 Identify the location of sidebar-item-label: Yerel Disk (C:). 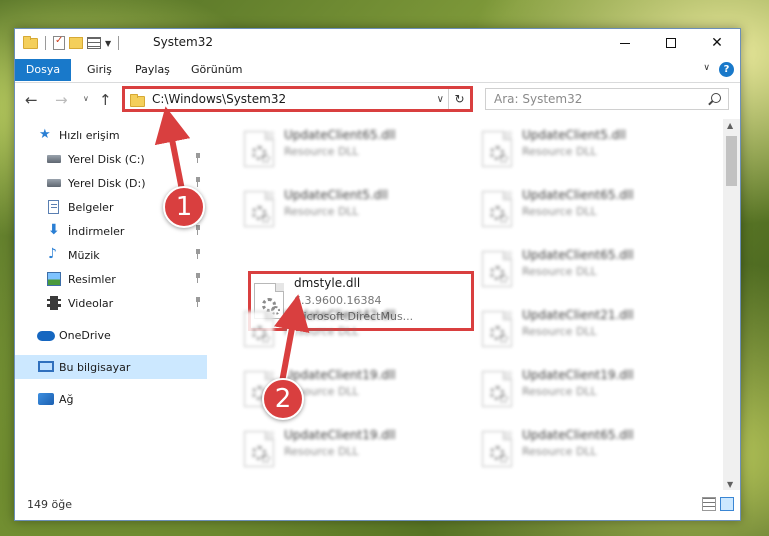
(106, 159).